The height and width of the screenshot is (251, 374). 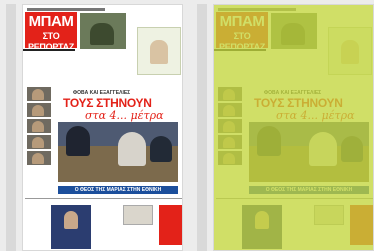 What do you see at coordinates (118, 190) in the screenshot?
I see `blue-banner: Ο ΘΕΟΣ ΤΗΣ ΜΑΡΙΑΣ ΣΤΗΝ ΕΘΝΙΚΗ` at bounding box center [118, 190].